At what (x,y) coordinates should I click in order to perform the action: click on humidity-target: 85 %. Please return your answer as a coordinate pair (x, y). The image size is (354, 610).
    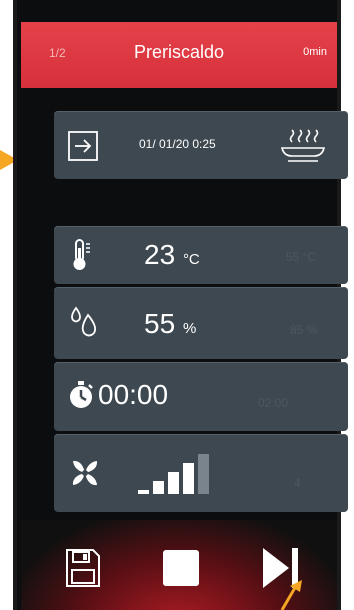
    Looking at the image, I should click on (304, 330).